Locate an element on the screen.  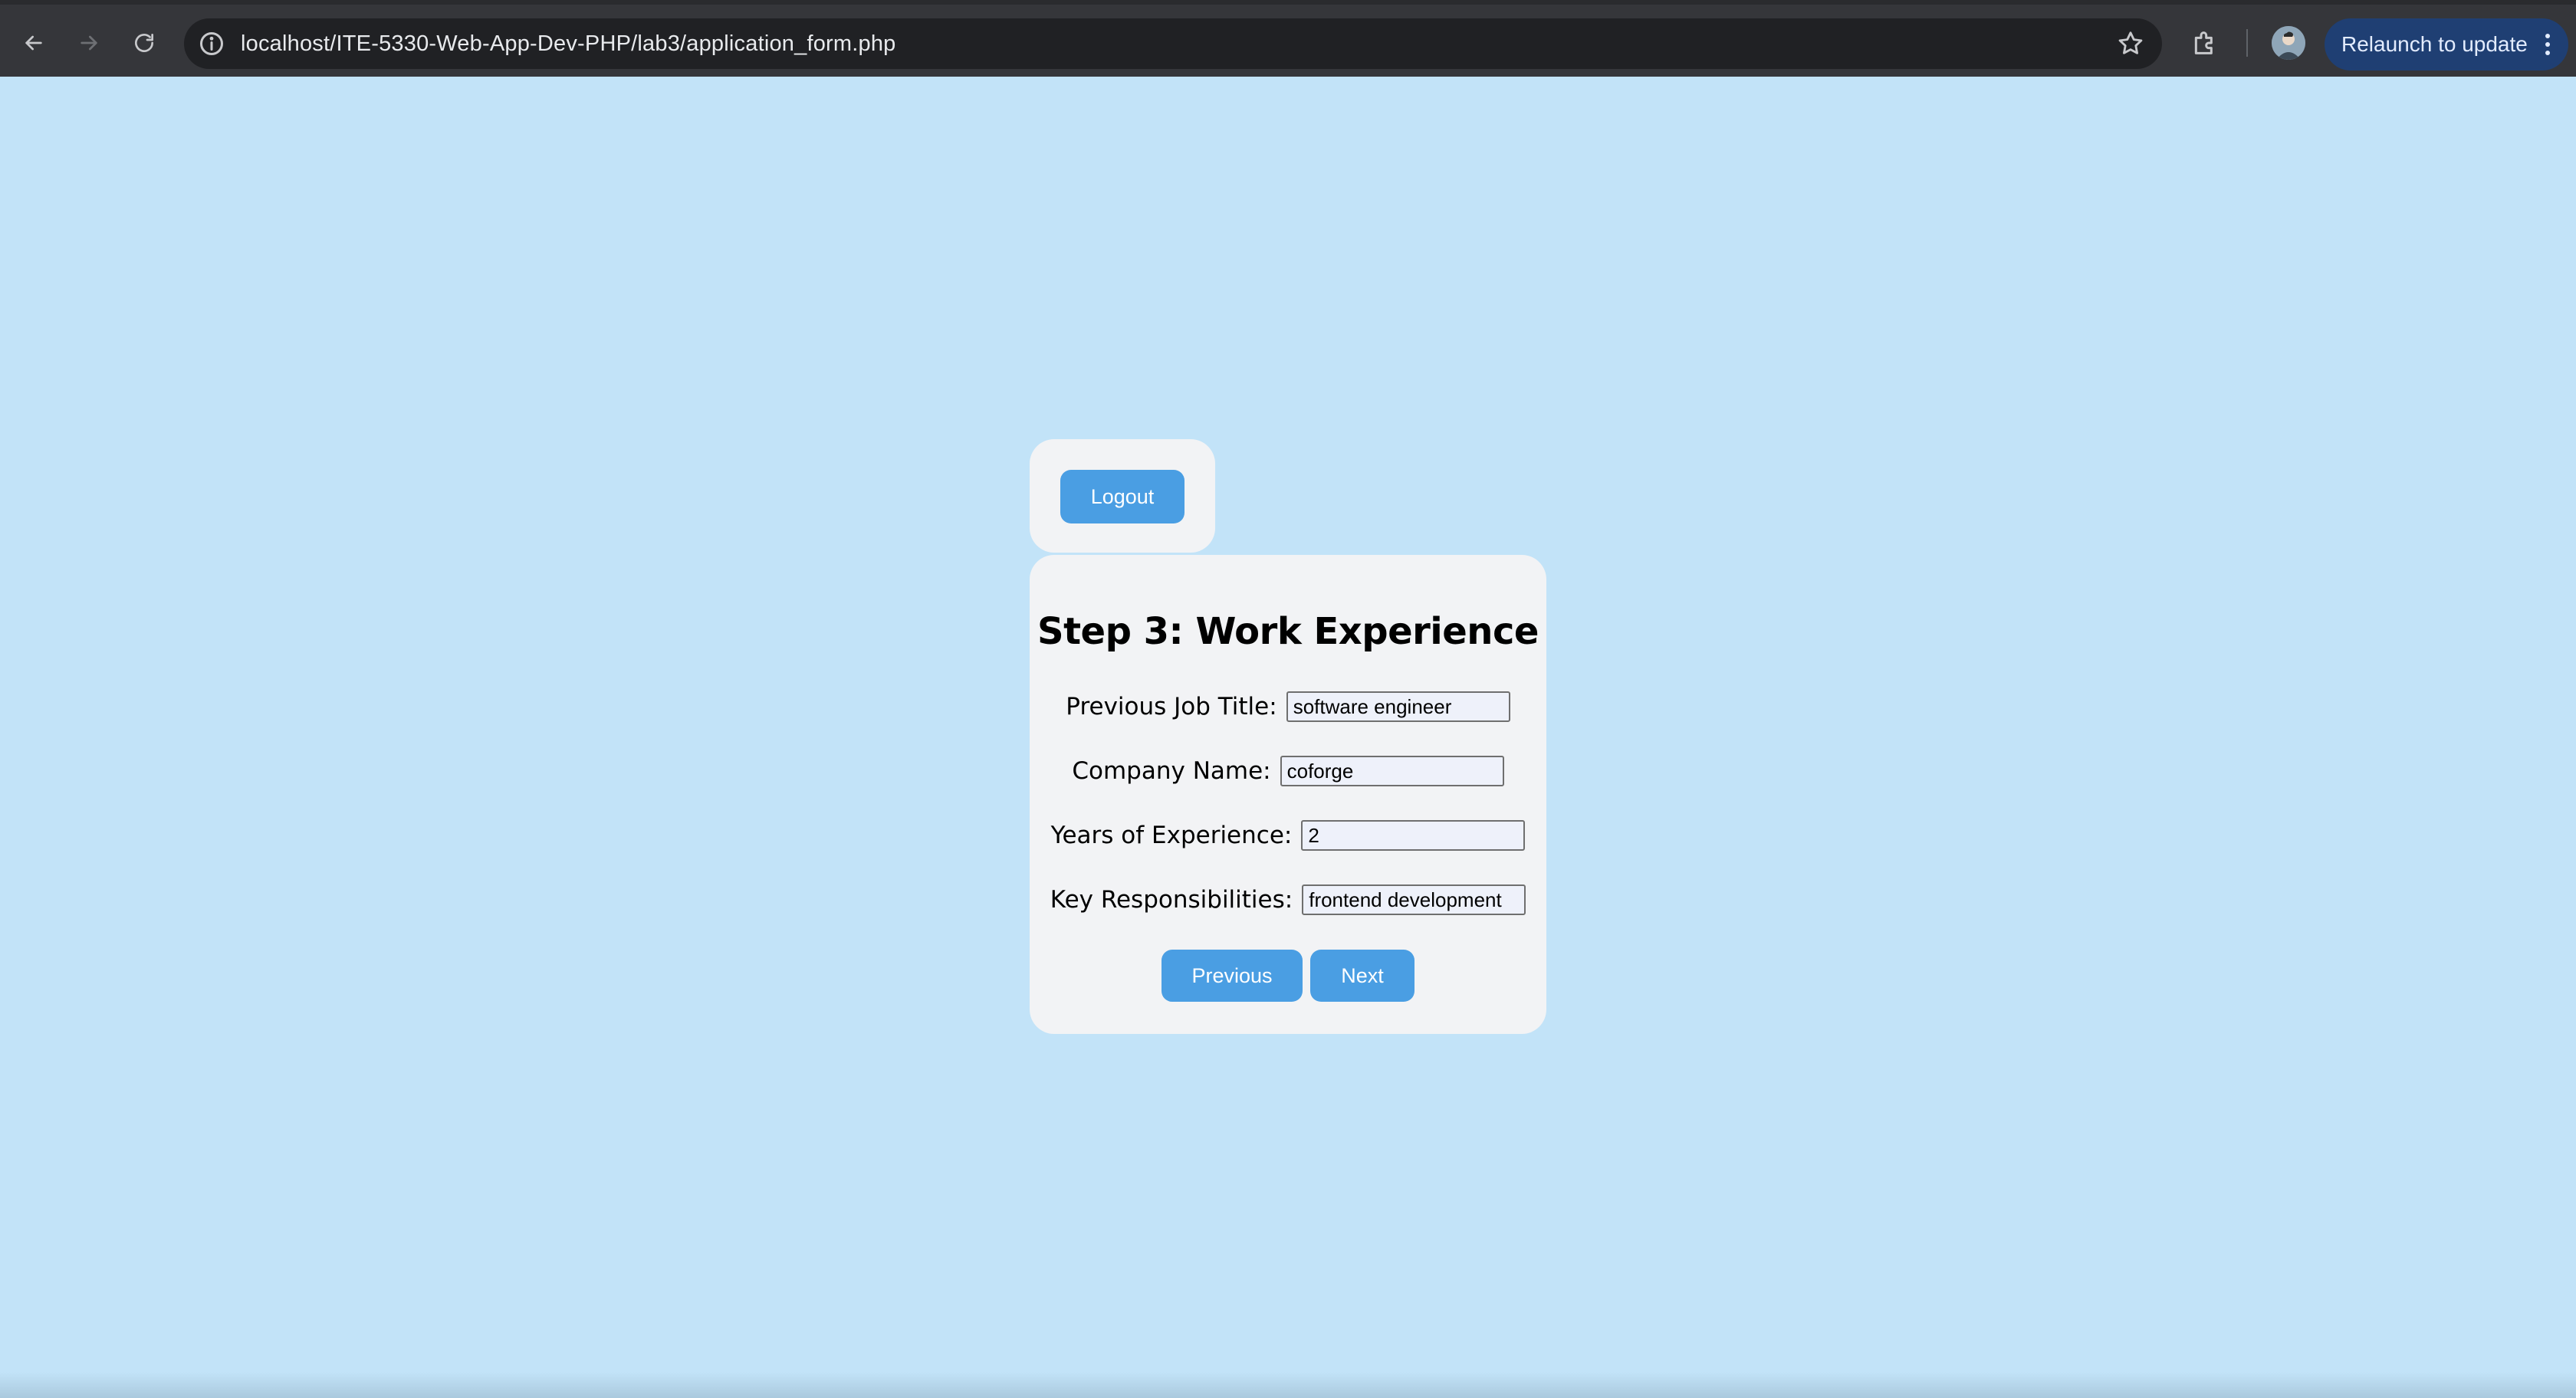
star-icon is located at coordinates (2131, 43).